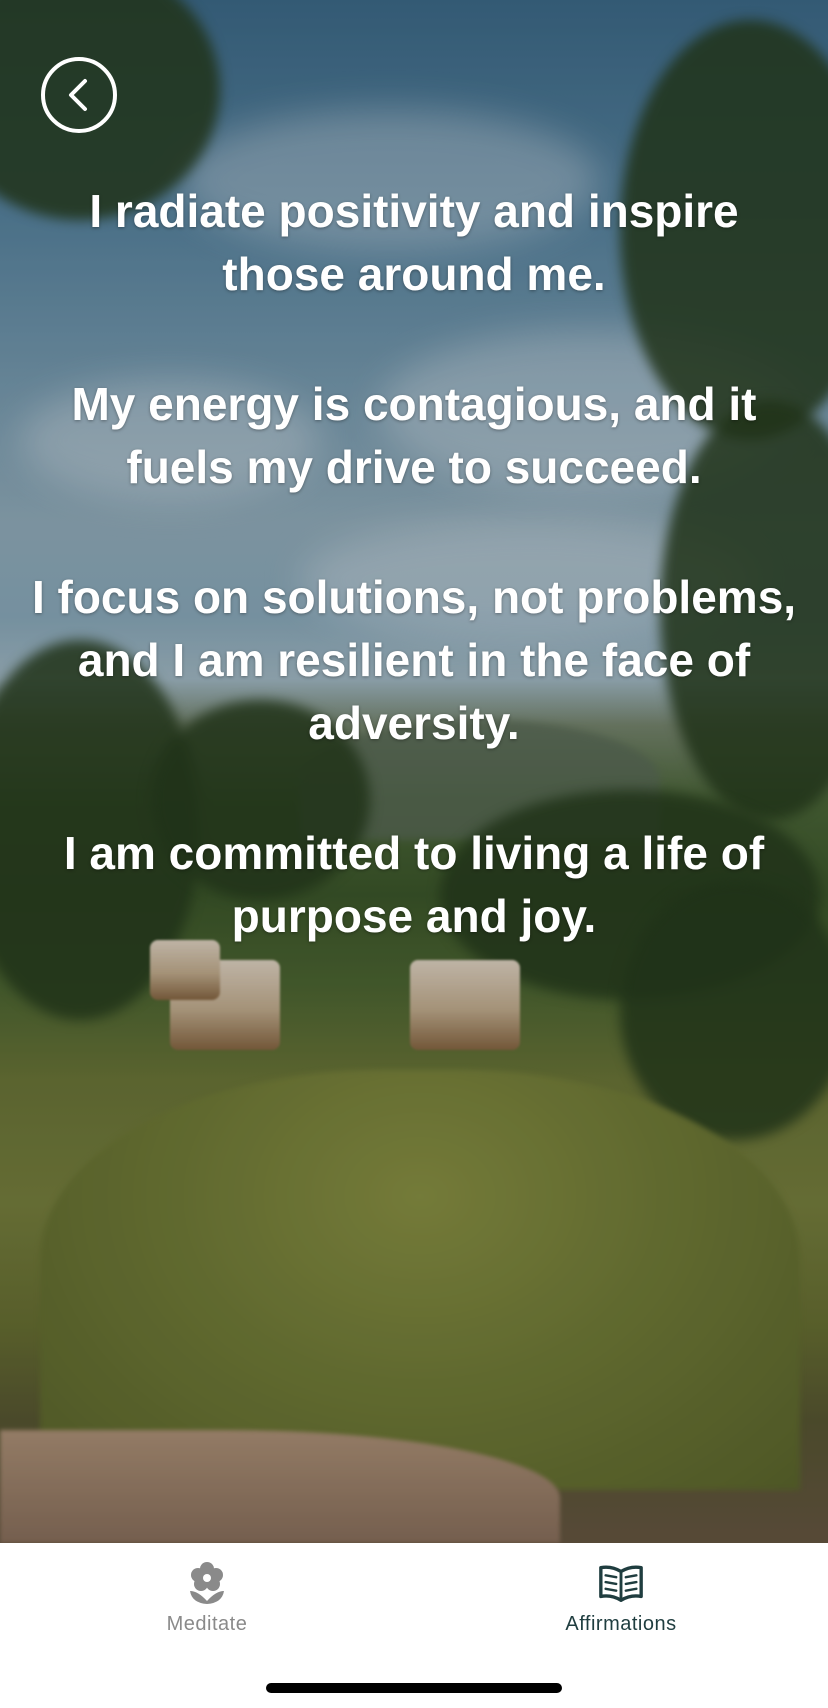 The image size is (828, 1708). What do you see at coordinates (621, 1609) in the screenshot?
I see `tab-affirmations: Affirmations` at bounding box center [621, 1609].